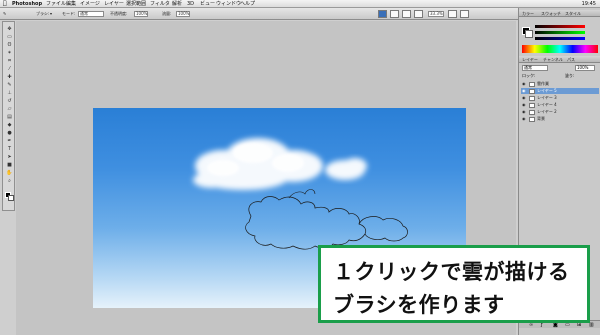  Describe the element at coordinates (9, 141) in the screenshot. I see `pen-tool-icon: ✒` at that location.